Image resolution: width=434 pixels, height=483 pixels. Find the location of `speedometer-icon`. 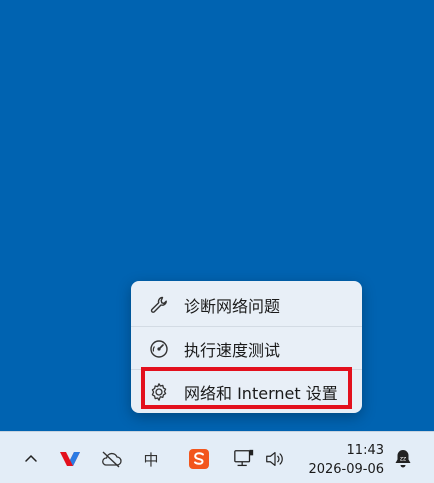

speedometer-icon is located at coordinates (159, 349).